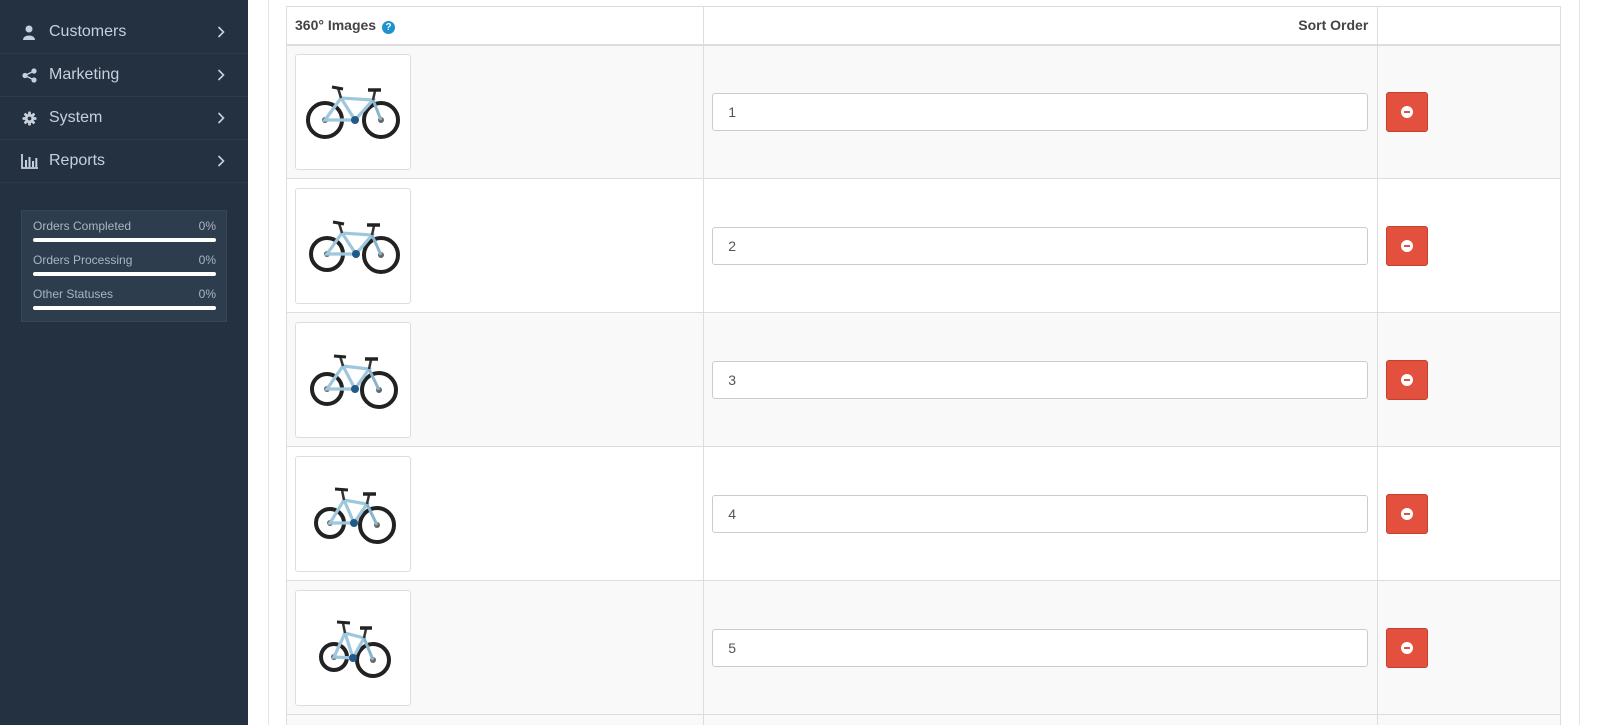 The height and width of the screenshot is (725, 1600). I want to click on column-header-actions, so click(1469, 26).